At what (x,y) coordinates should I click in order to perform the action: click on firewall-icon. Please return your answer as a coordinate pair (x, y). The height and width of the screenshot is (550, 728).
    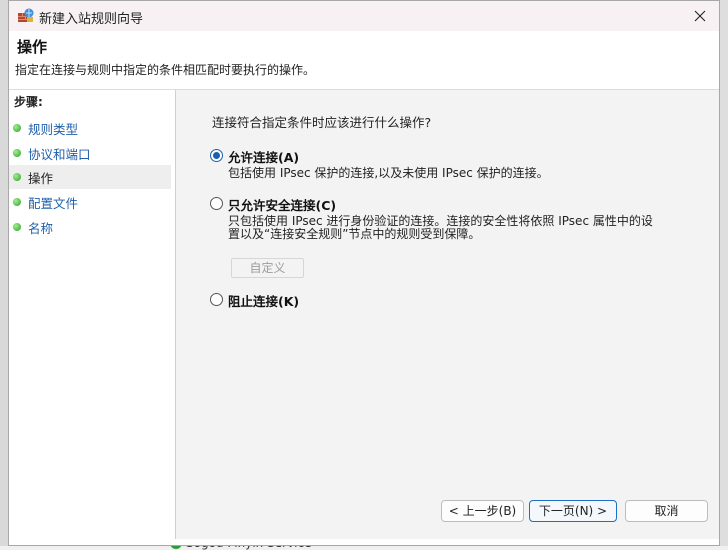
    Looking at the image, I should click on (26, 15).